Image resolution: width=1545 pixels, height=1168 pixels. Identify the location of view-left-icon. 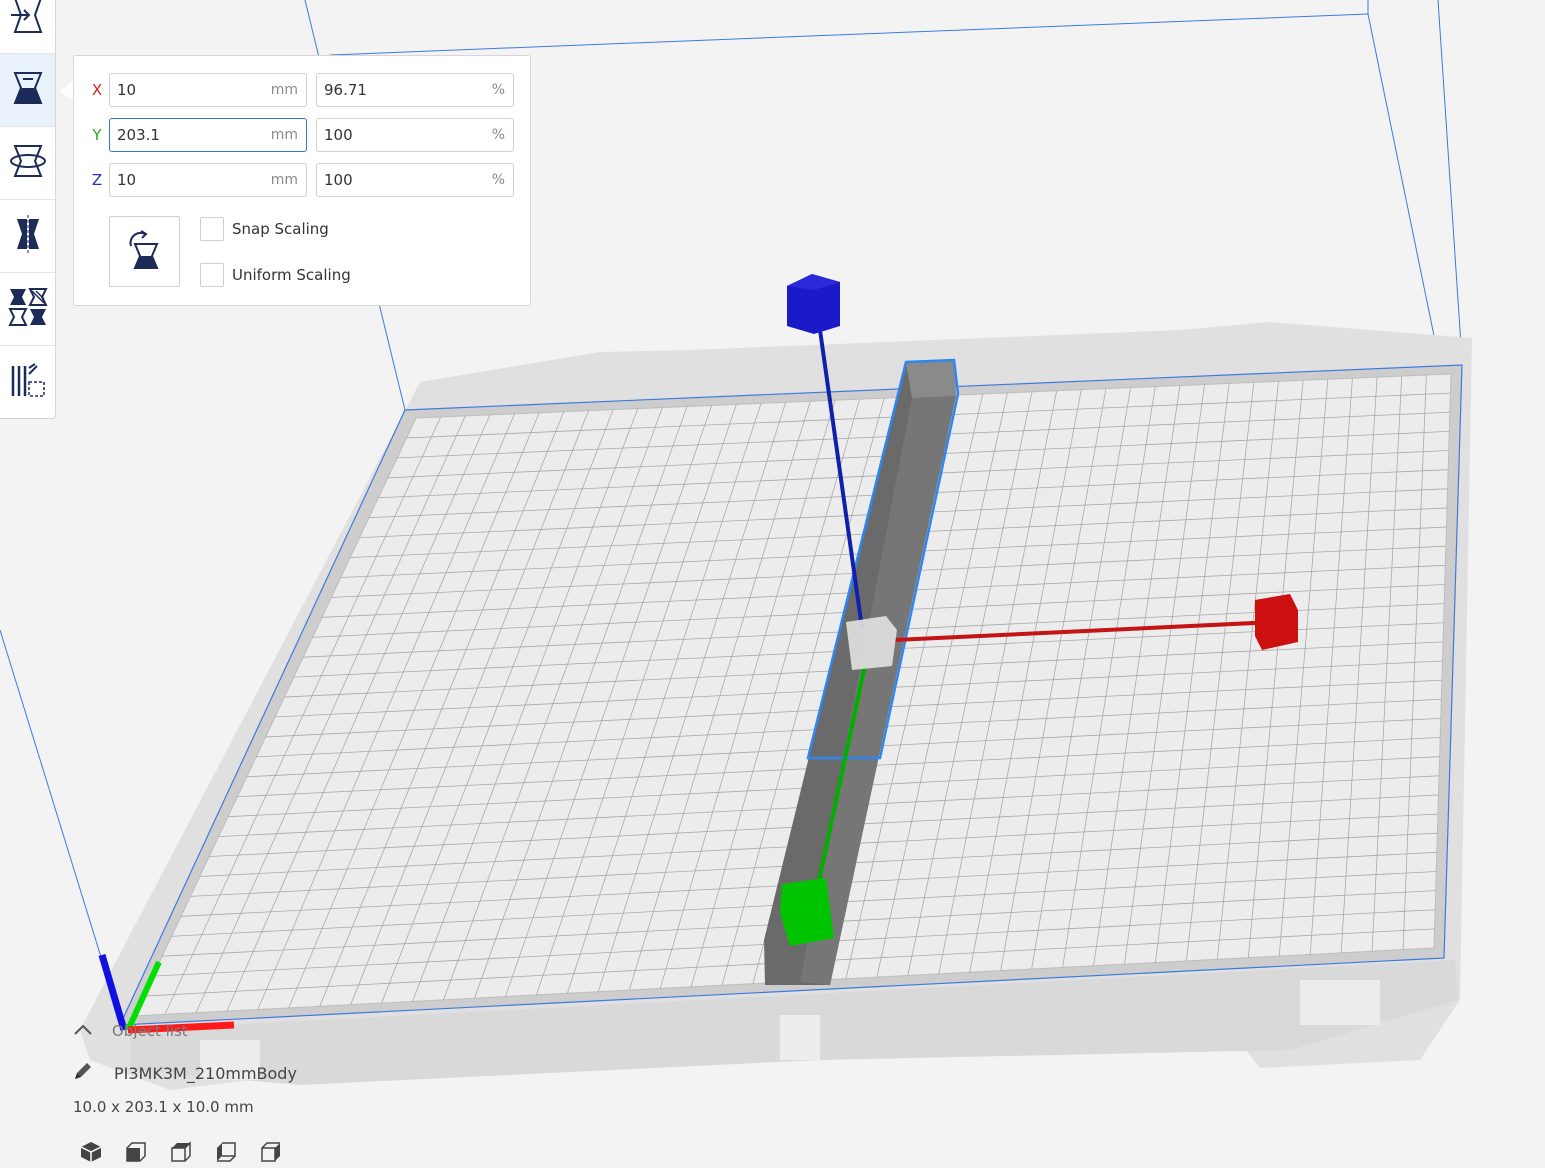
(226, 1154).